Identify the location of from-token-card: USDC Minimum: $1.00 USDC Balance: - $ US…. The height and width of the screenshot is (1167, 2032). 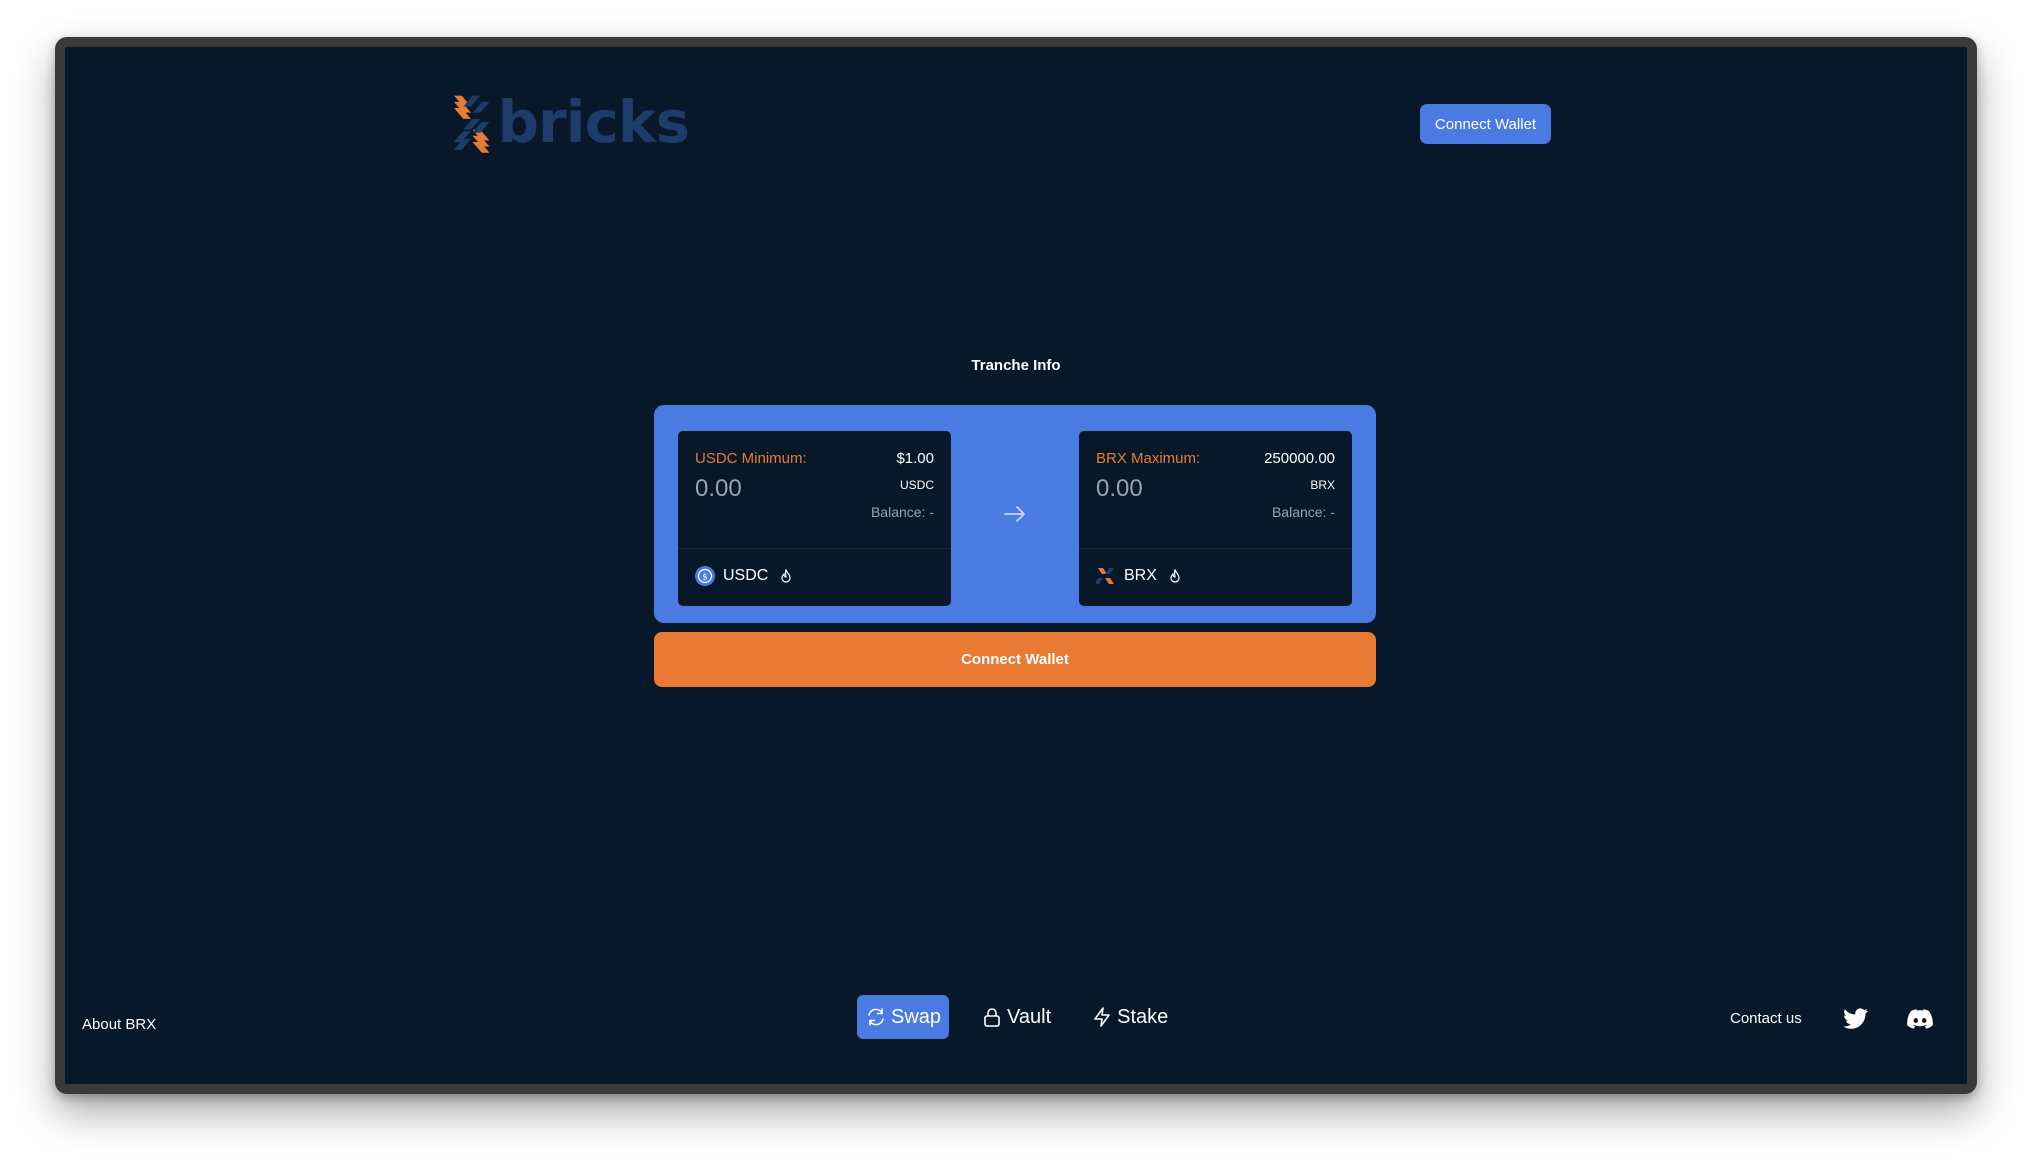
(814, 518).